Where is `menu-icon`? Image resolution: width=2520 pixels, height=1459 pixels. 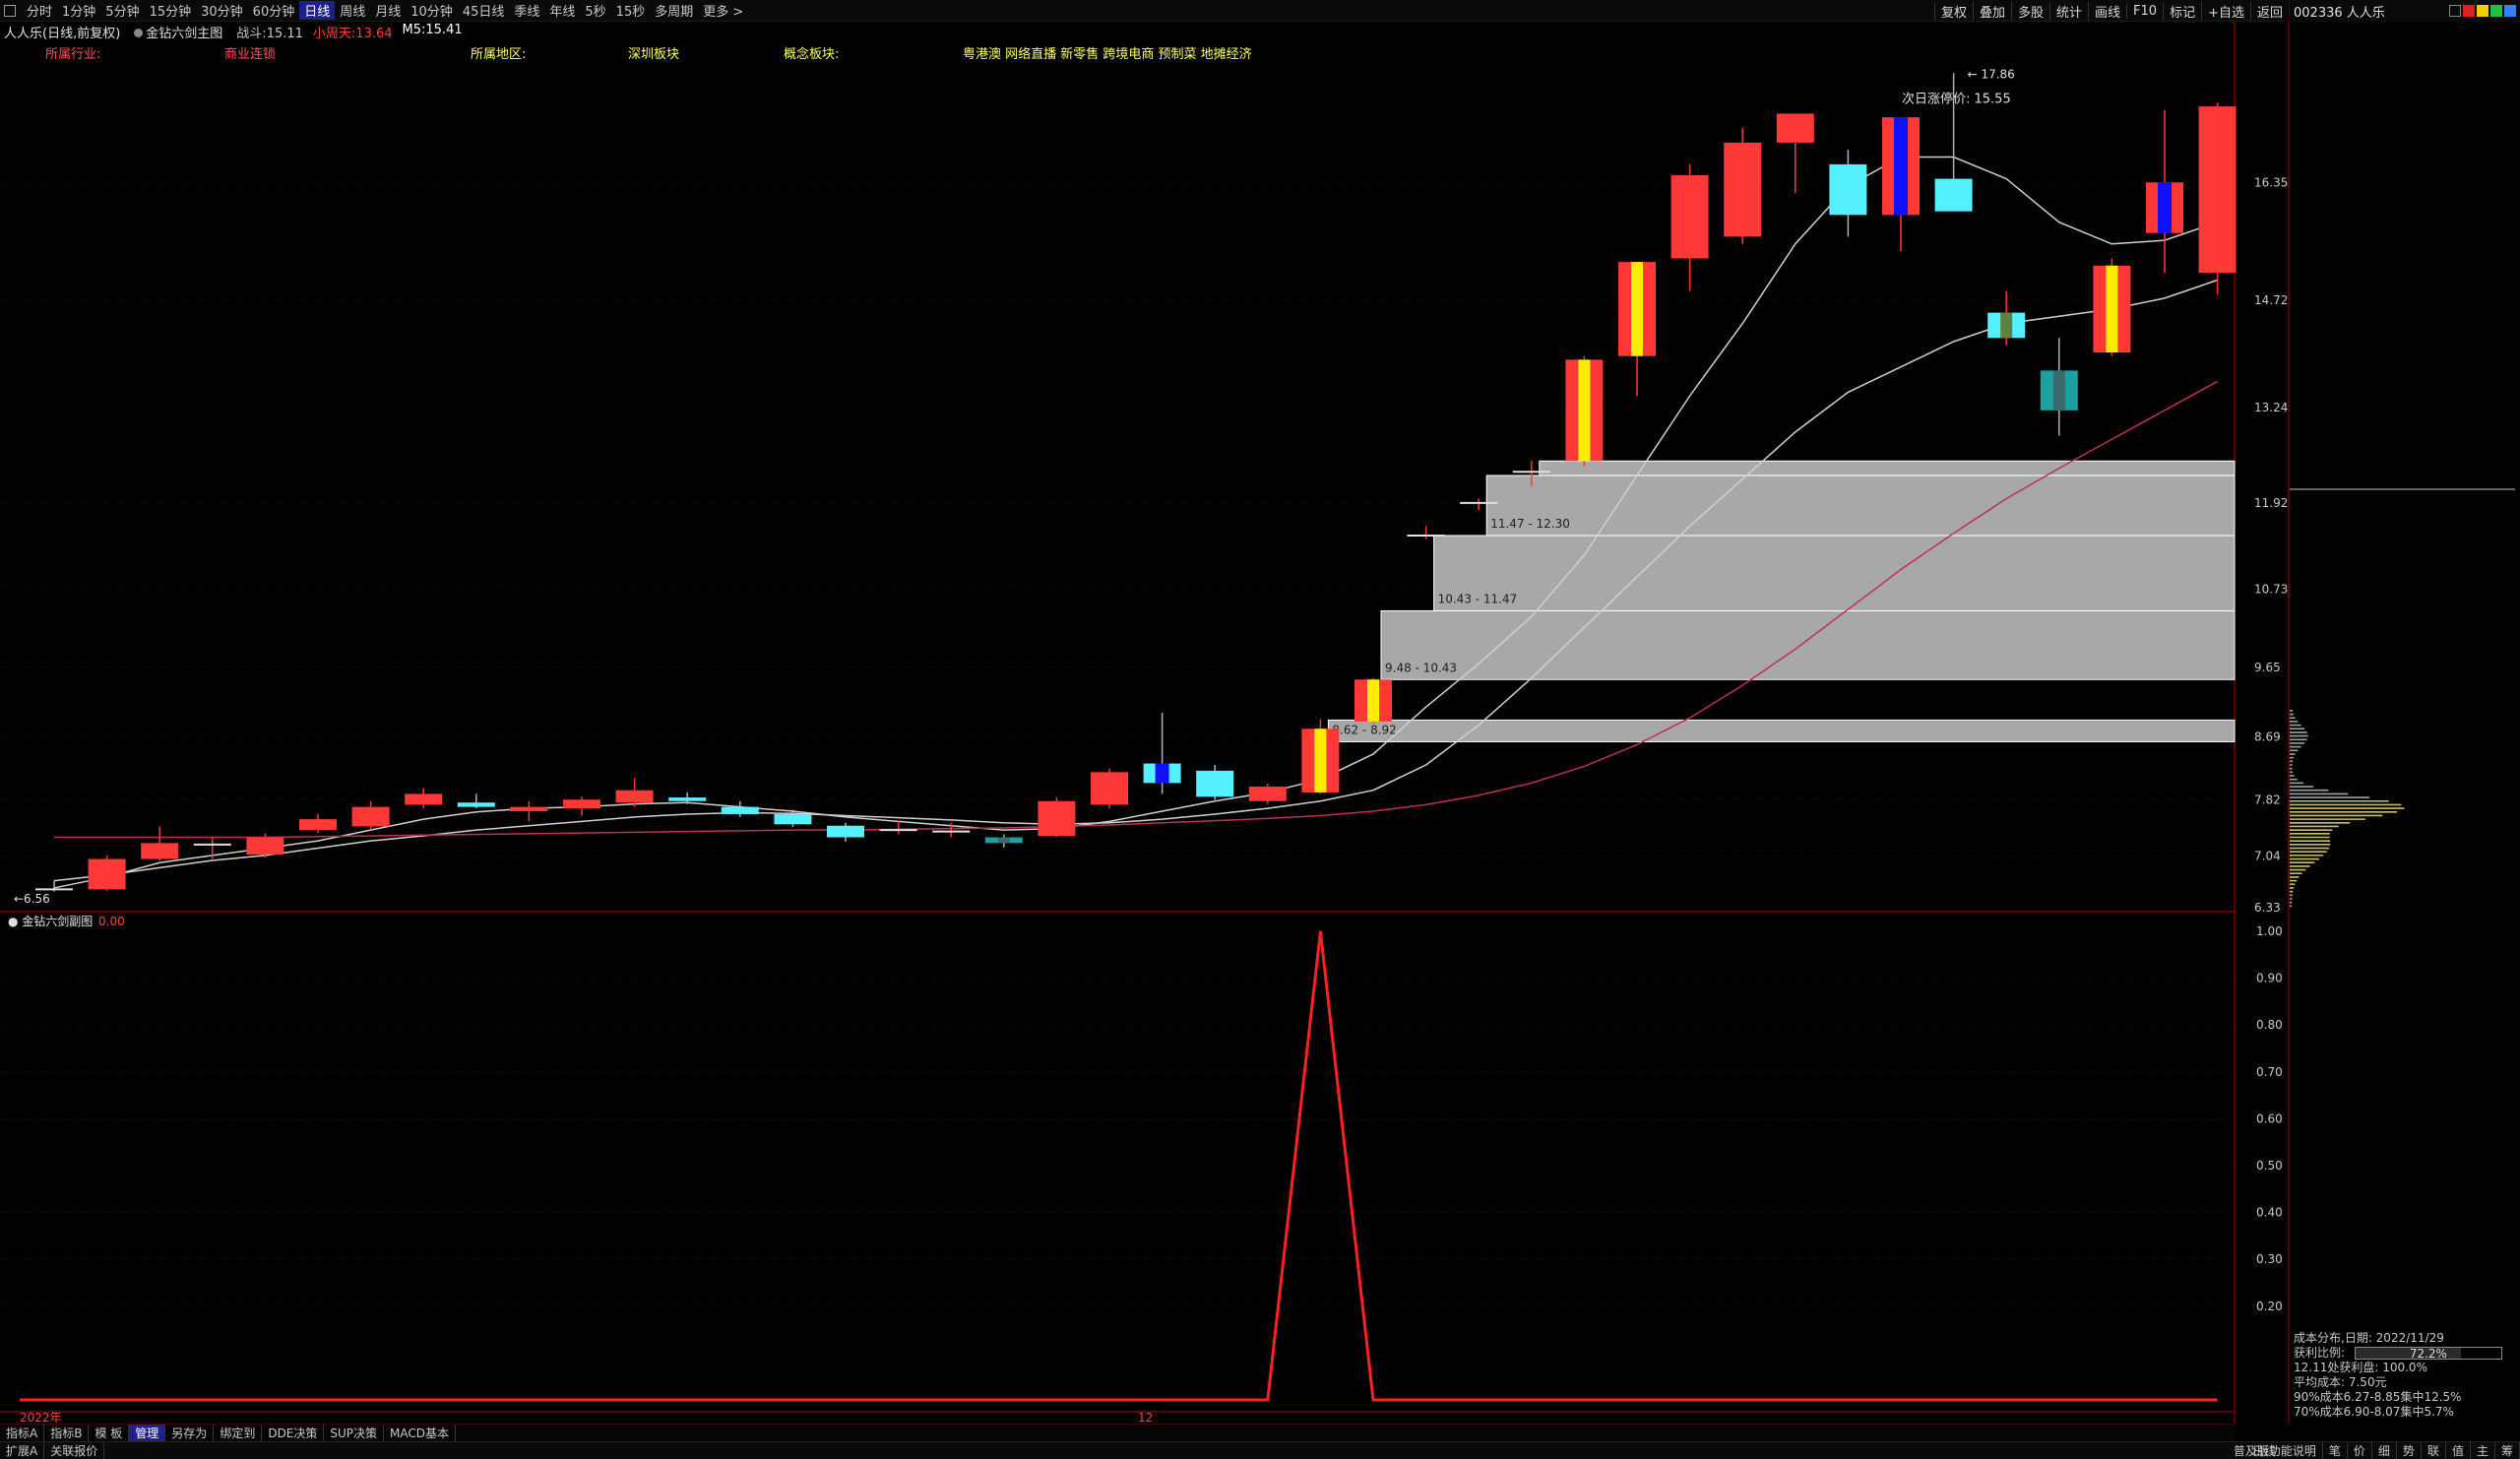
menu-icon is located at coordinates (10, 10).